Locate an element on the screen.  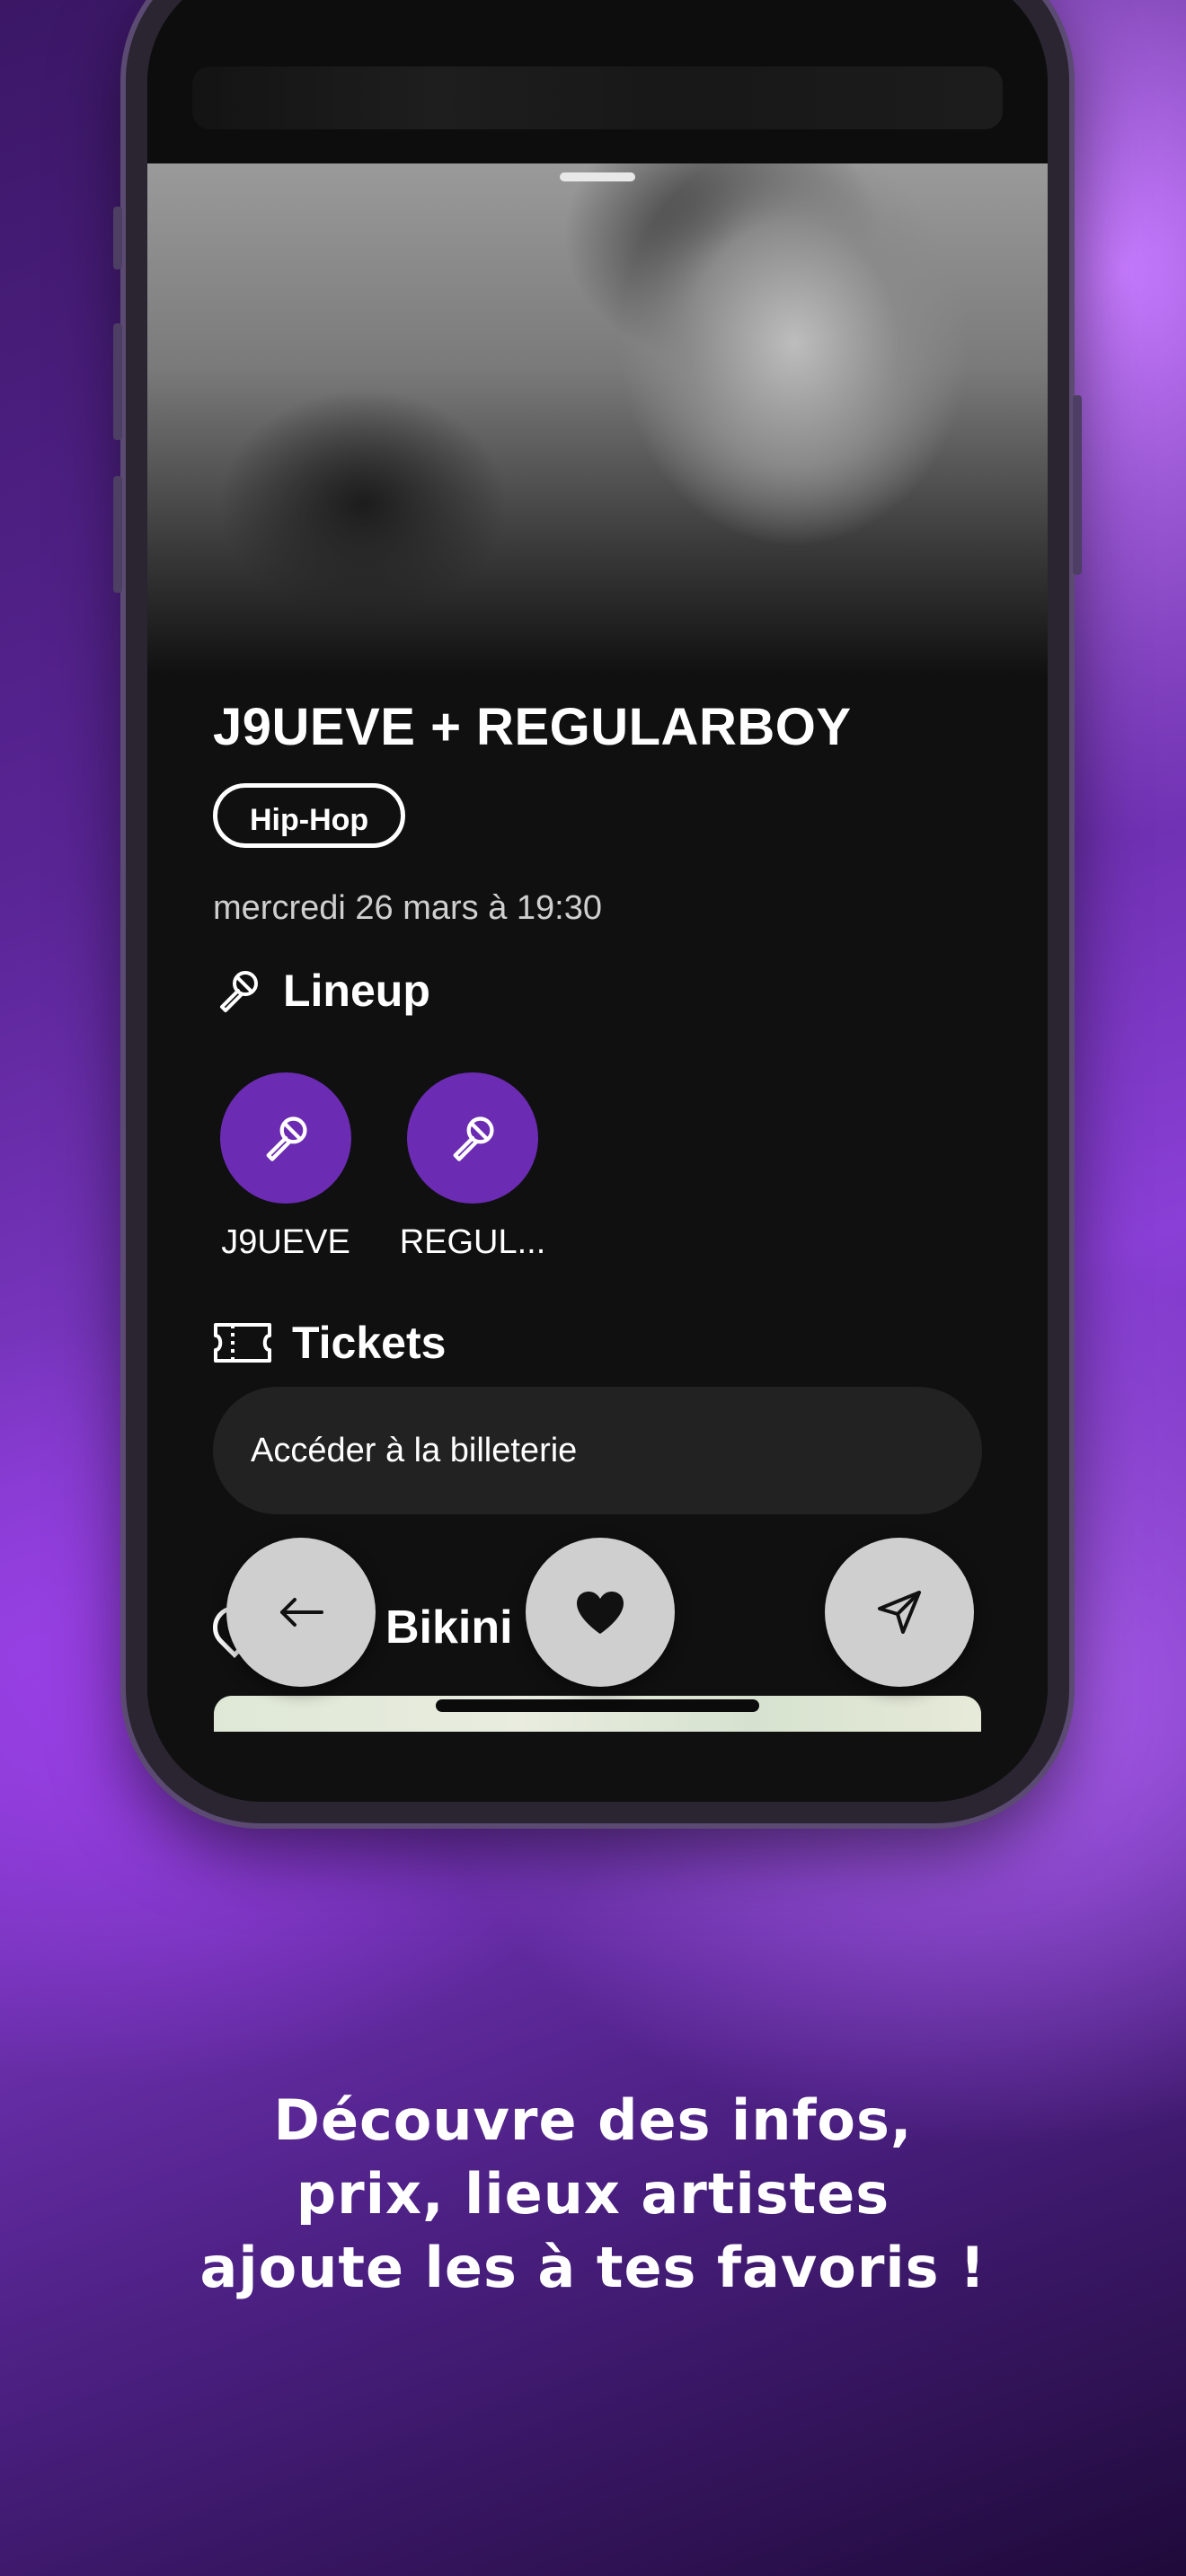
ticketing-button: Accéder à la billeterie is located at coordinates (597, 1450).